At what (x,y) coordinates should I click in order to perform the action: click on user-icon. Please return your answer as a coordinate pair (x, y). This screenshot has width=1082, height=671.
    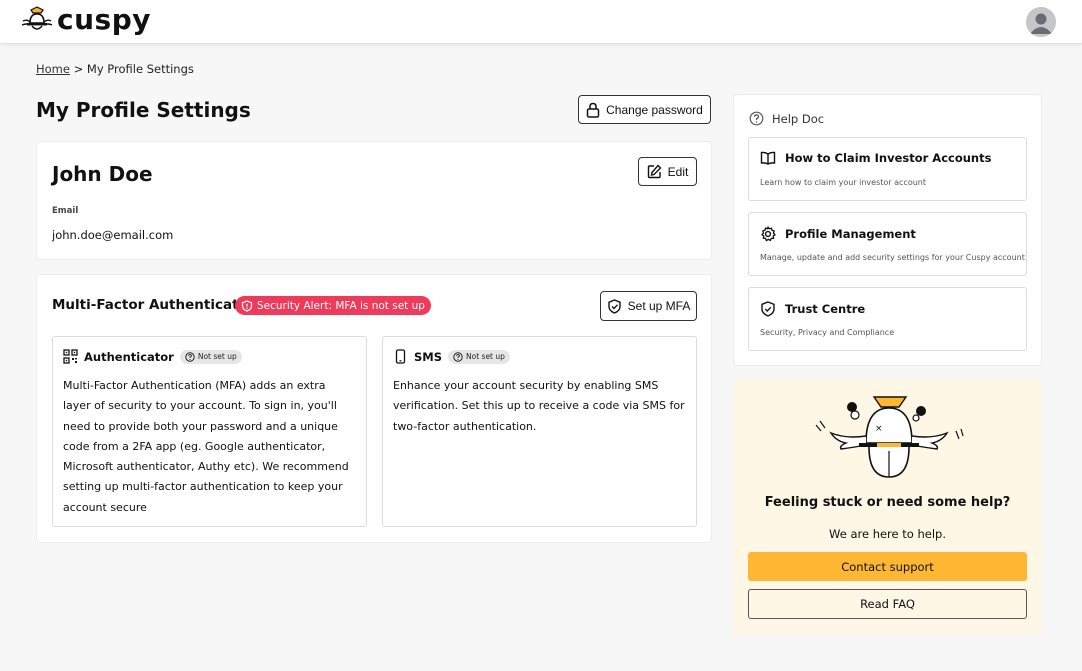
    Looking at the image, I should click on (1041, 22).